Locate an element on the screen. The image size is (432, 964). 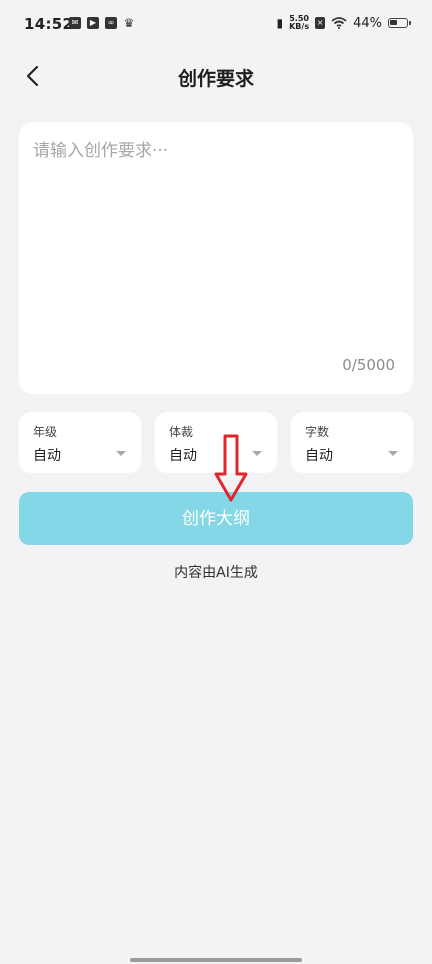
character-counter: 0/5000 is located at coordinates (368, 365).